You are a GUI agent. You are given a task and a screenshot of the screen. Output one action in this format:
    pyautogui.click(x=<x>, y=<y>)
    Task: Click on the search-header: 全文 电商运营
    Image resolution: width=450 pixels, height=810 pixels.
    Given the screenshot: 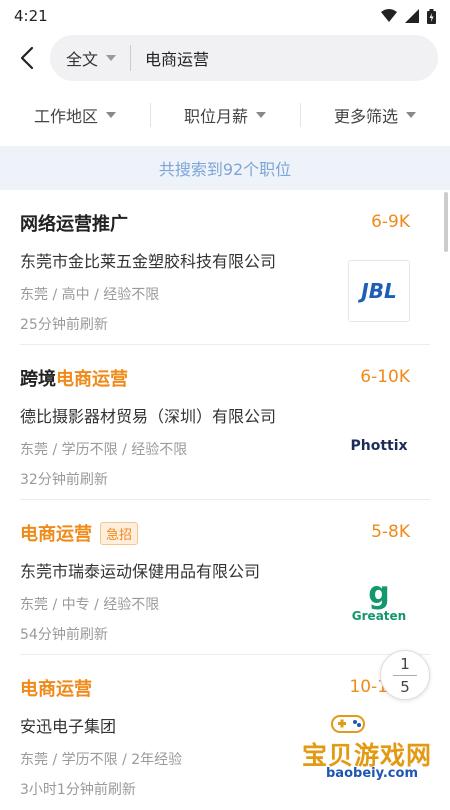 What is the action you would take?
    pyautogui.click(x=225, y=58)
    